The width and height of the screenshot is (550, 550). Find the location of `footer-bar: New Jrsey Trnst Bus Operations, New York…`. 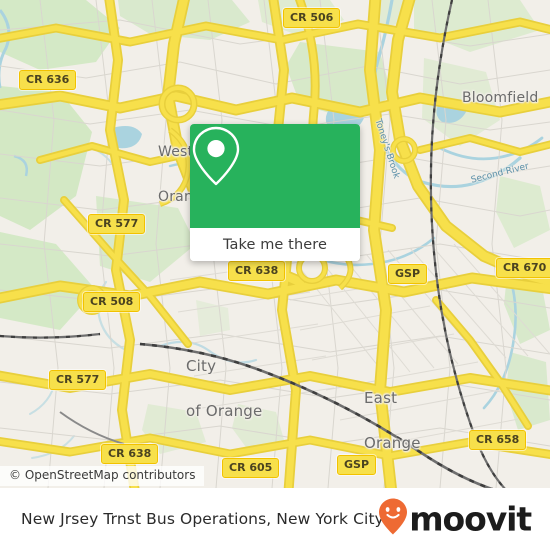

footer-bar: New Jrsey Trnst Bus Operations, New York… is located at coordinates (275, 519).